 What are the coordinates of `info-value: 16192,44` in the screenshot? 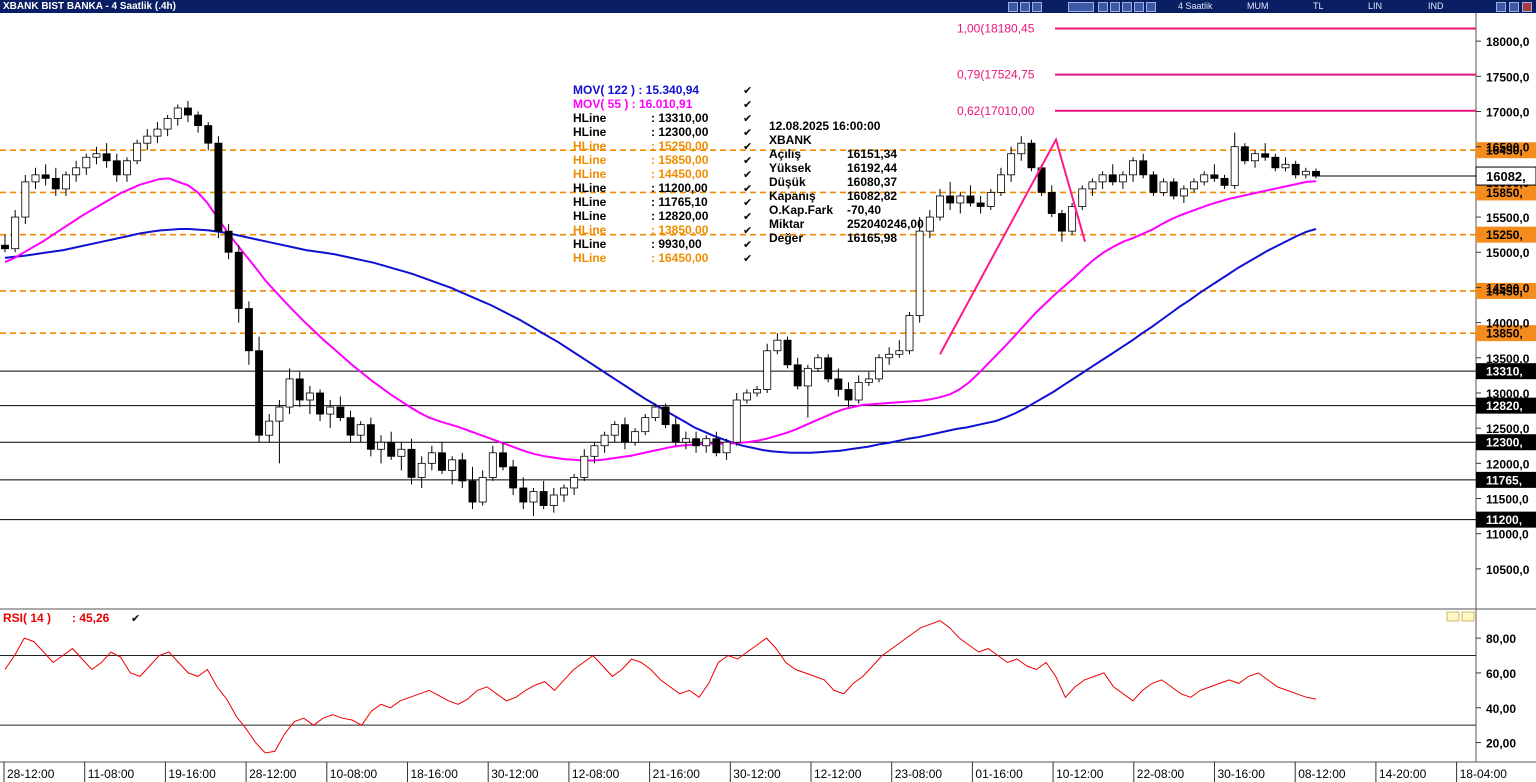 It's located at (872, 168).